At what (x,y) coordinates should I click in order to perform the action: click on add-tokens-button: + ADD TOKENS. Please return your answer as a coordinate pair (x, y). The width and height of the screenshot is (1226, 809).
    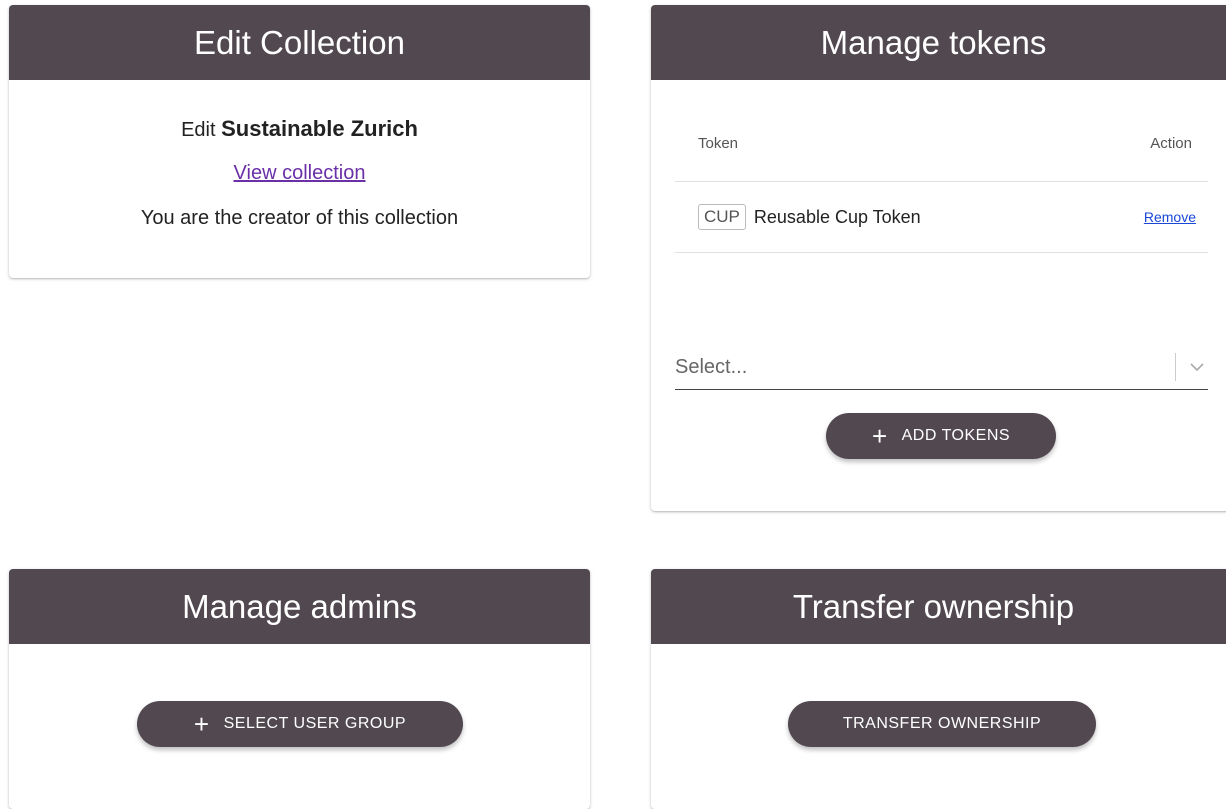
    Looking at the image, I should click on (941, 436).